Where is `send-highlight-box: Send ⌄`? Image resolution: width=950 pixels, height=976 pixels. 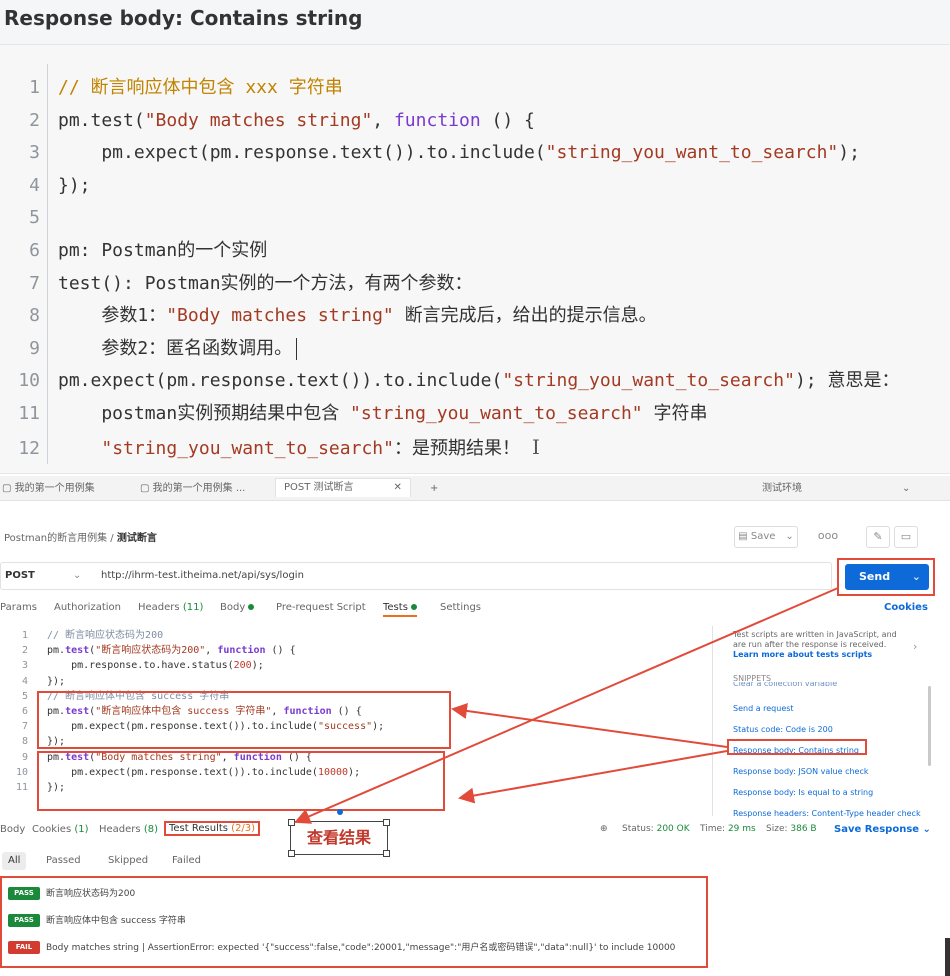 send-highlight-box: Send ⌄ is located at coordinates (886, 577).